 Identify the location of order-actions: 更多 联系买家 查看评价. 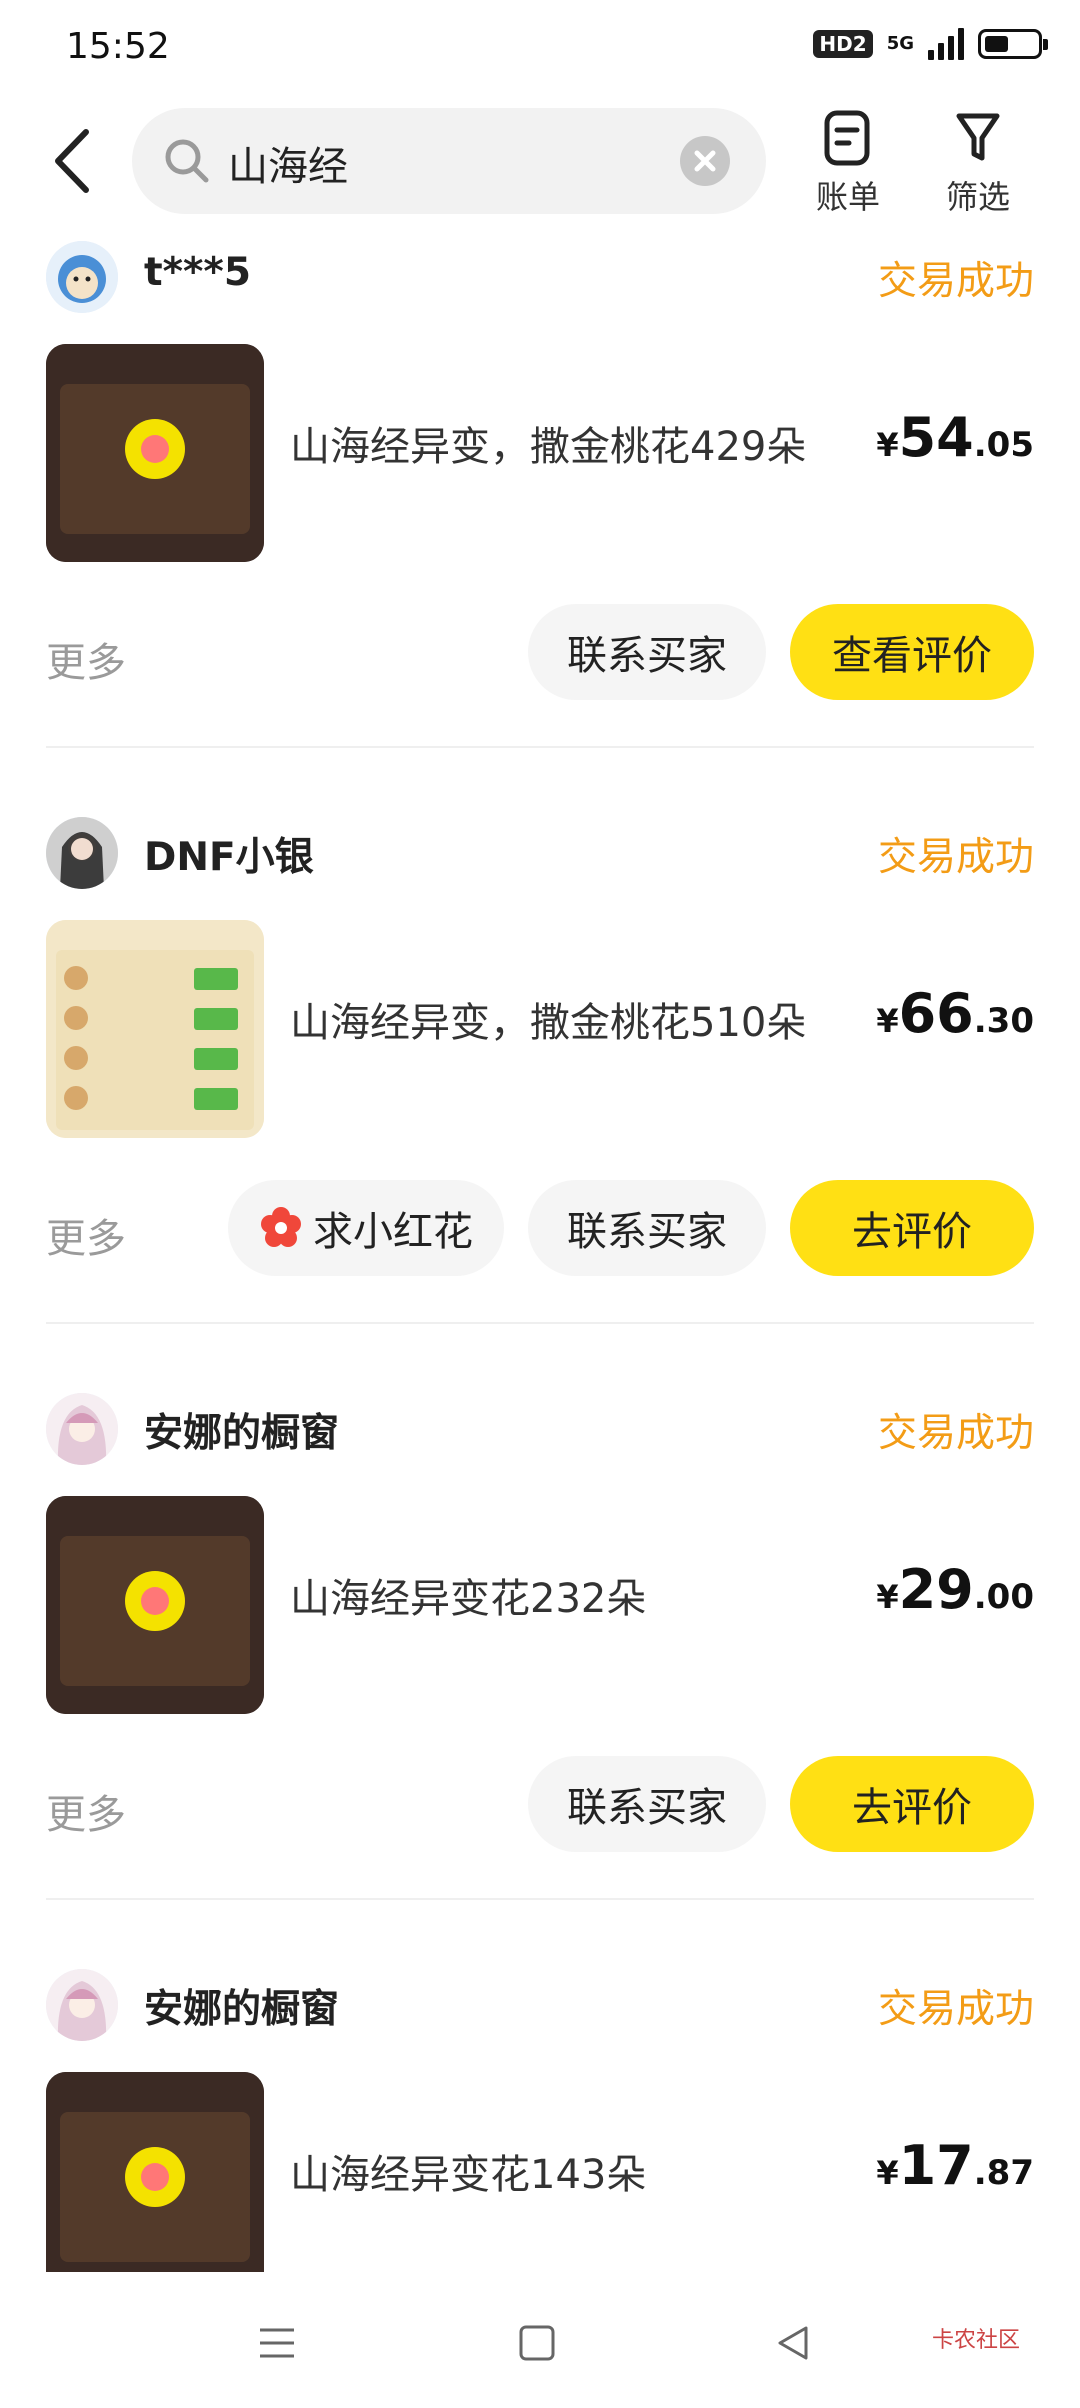
(540, 654).